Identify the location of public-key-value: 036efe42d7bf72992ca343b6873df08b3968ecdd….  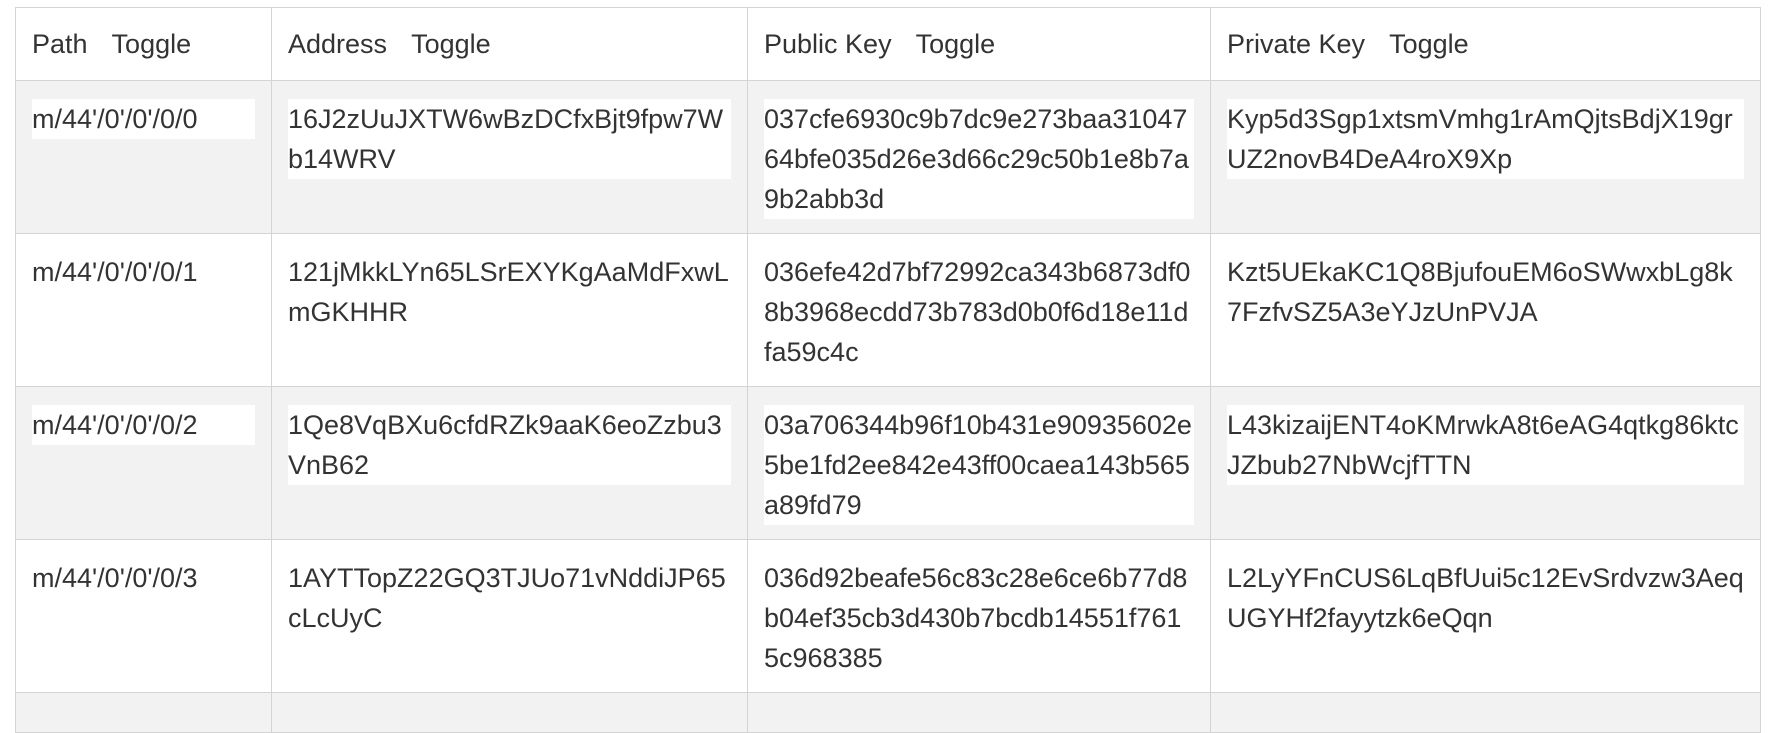
(979, 312).